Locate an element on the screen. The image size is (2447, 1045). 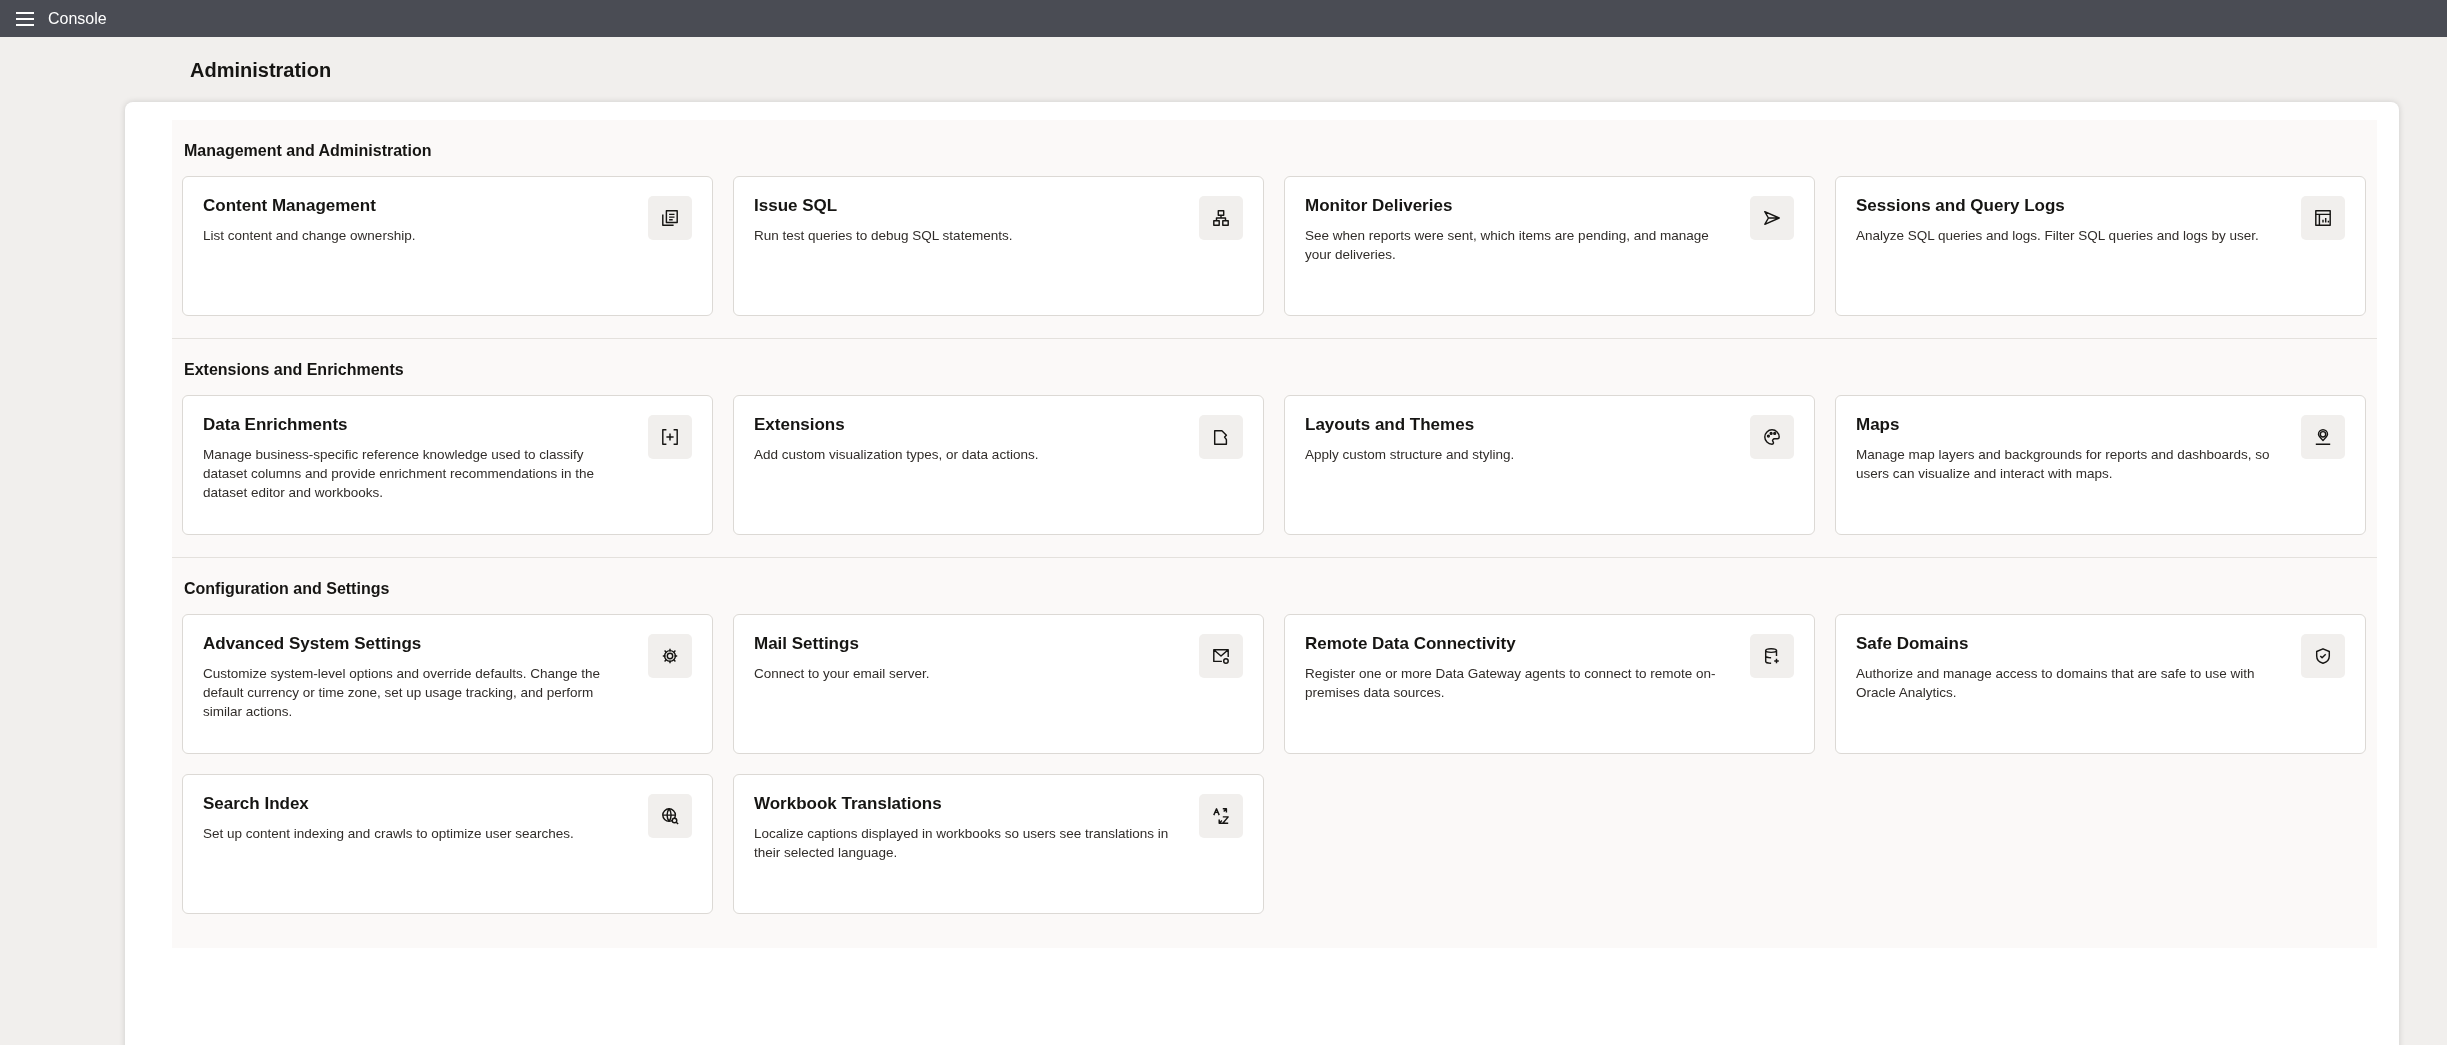
sitemap-icon is located at coordinates (1221, 218).